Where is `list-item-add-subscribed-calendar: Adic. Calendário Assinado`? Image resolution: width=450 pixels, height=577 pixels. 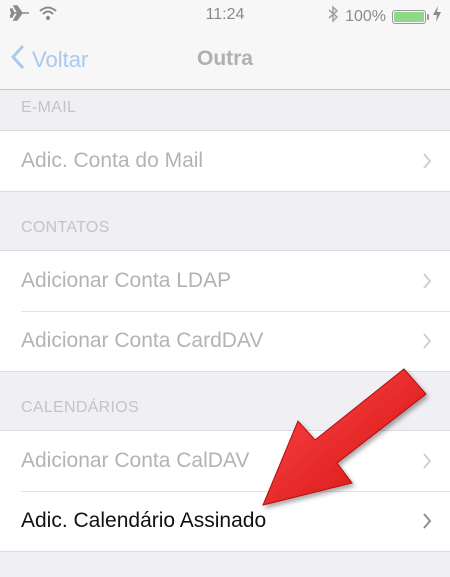 list-item-add-subscribed-calendar: Adic. Calendário Assinado is located at coordinates (225, 521).